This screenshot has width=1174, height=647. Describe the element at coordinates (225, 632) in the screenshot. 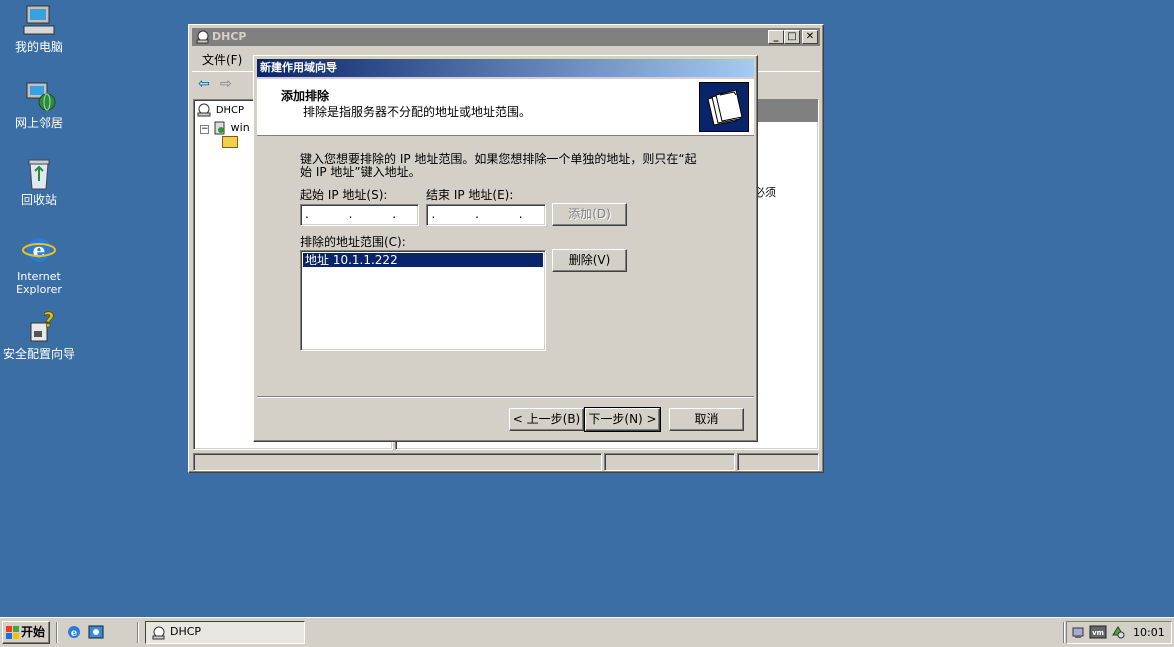

I see `taskbar-button-dhcp: DHCP` at that location.